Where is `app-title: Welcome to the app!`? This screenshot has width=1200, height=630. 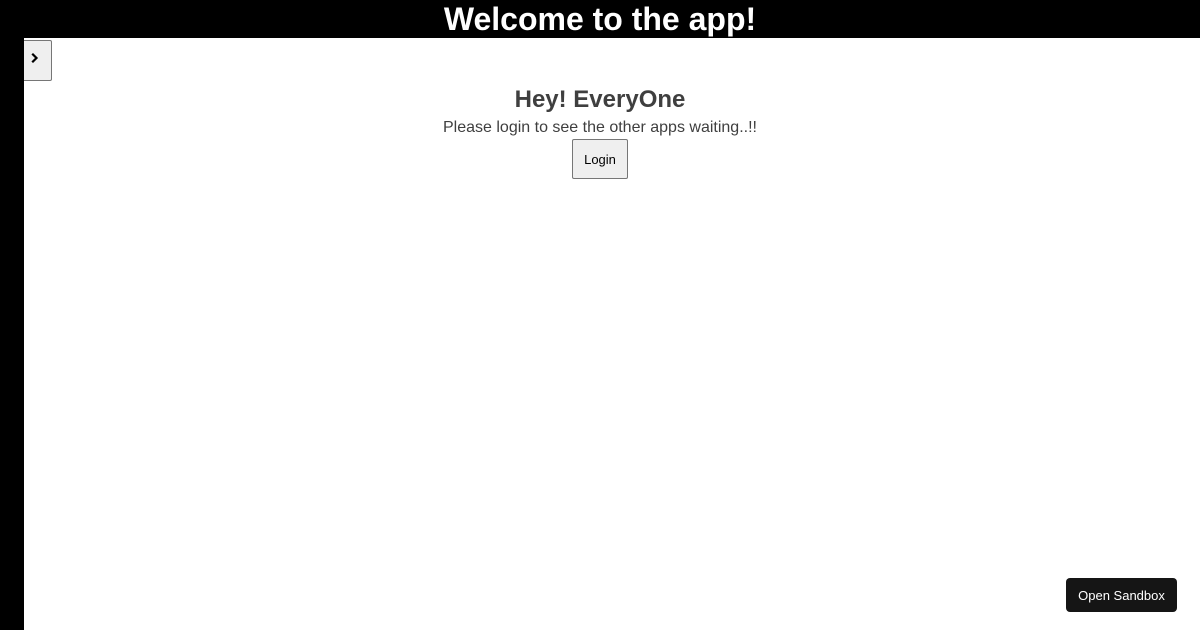
app-title: Welcome to the app! is located at coordinates (600, 19).